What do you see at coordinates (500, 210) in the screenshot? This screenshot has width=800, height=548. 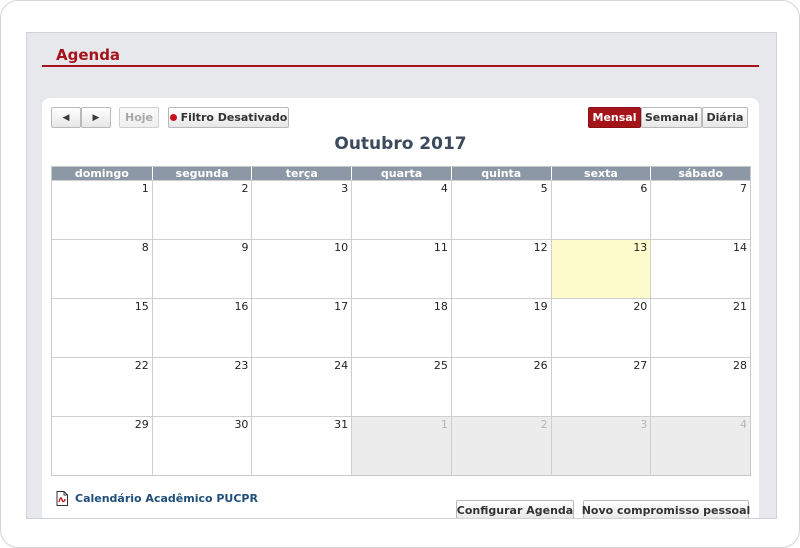 I see `day-cell: 5` at bounding box center [500, 210].